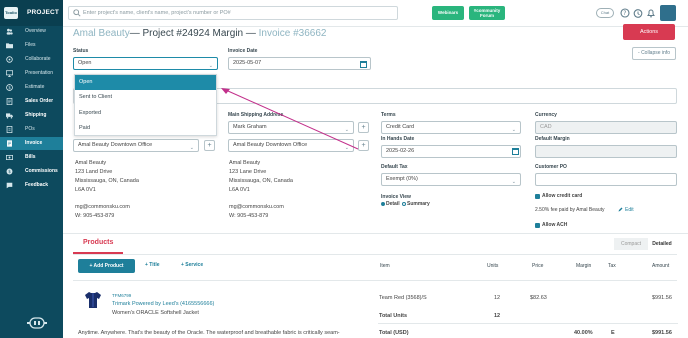 The image size is (688, 338). Describe the element at coordinates (31, 171) in the screenshot. I see `sidebar-item-commissions: $ Commissions` at that location.